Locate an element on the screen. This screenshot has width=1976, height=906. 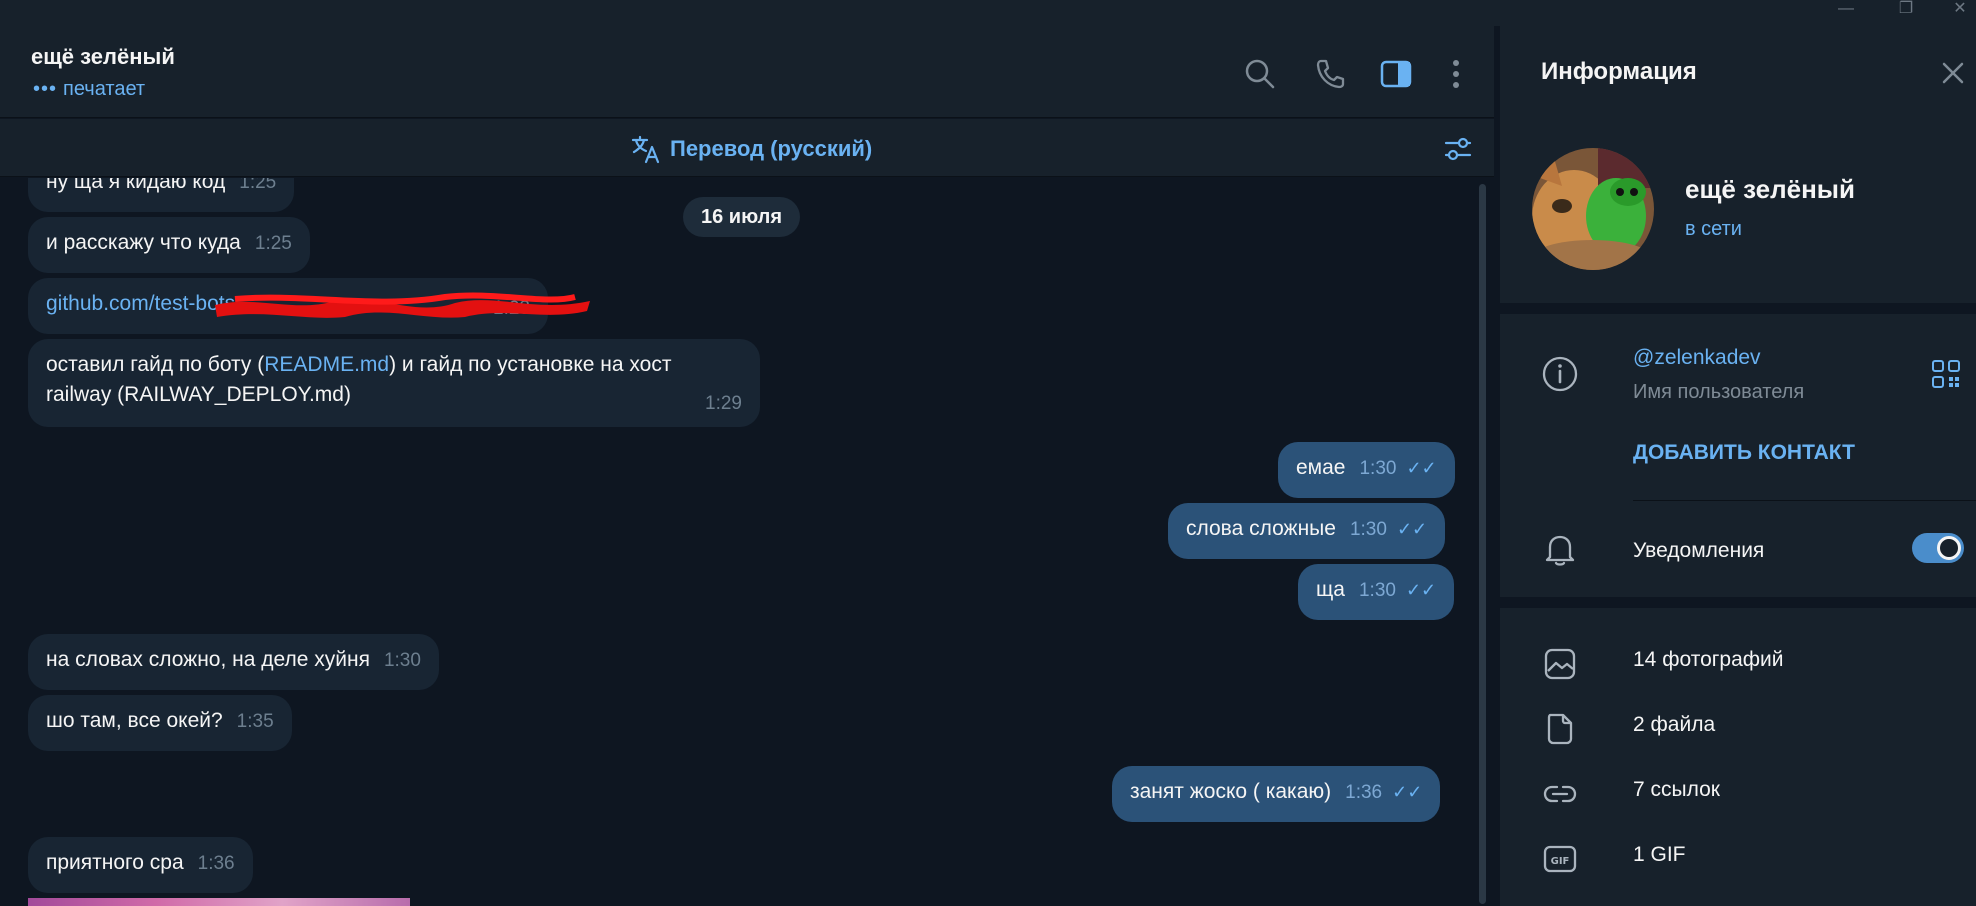
media-files-link: 2 файла is located at coordinates (1674, 725).